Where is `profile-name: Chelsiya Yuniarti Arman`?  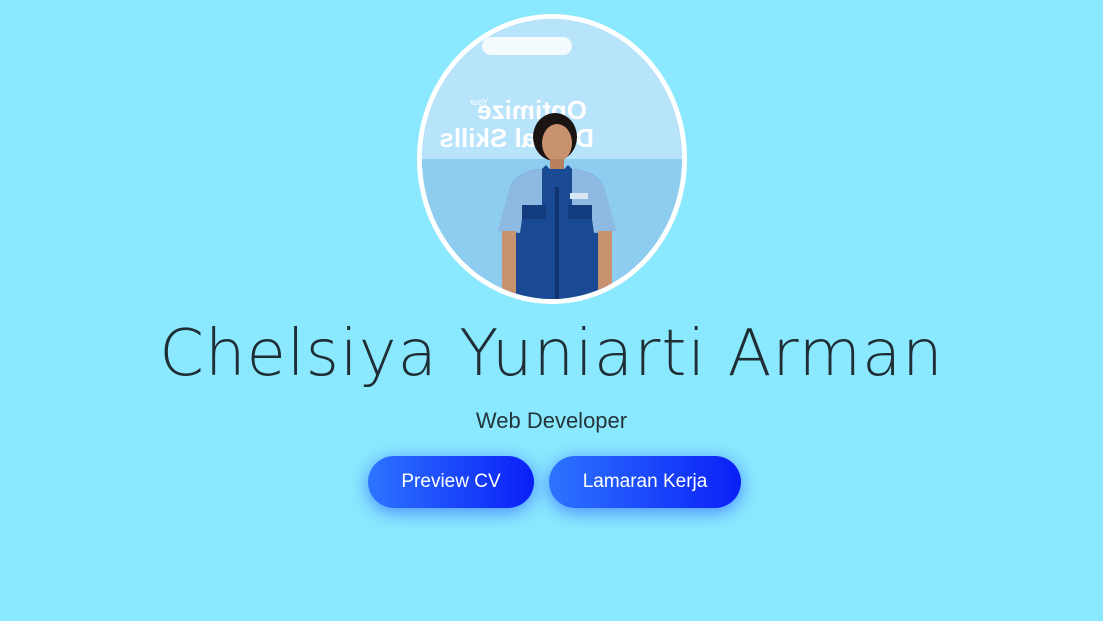 profile-name: Chelsiya Yuniarti Arman is located at coordinates (551, 354).